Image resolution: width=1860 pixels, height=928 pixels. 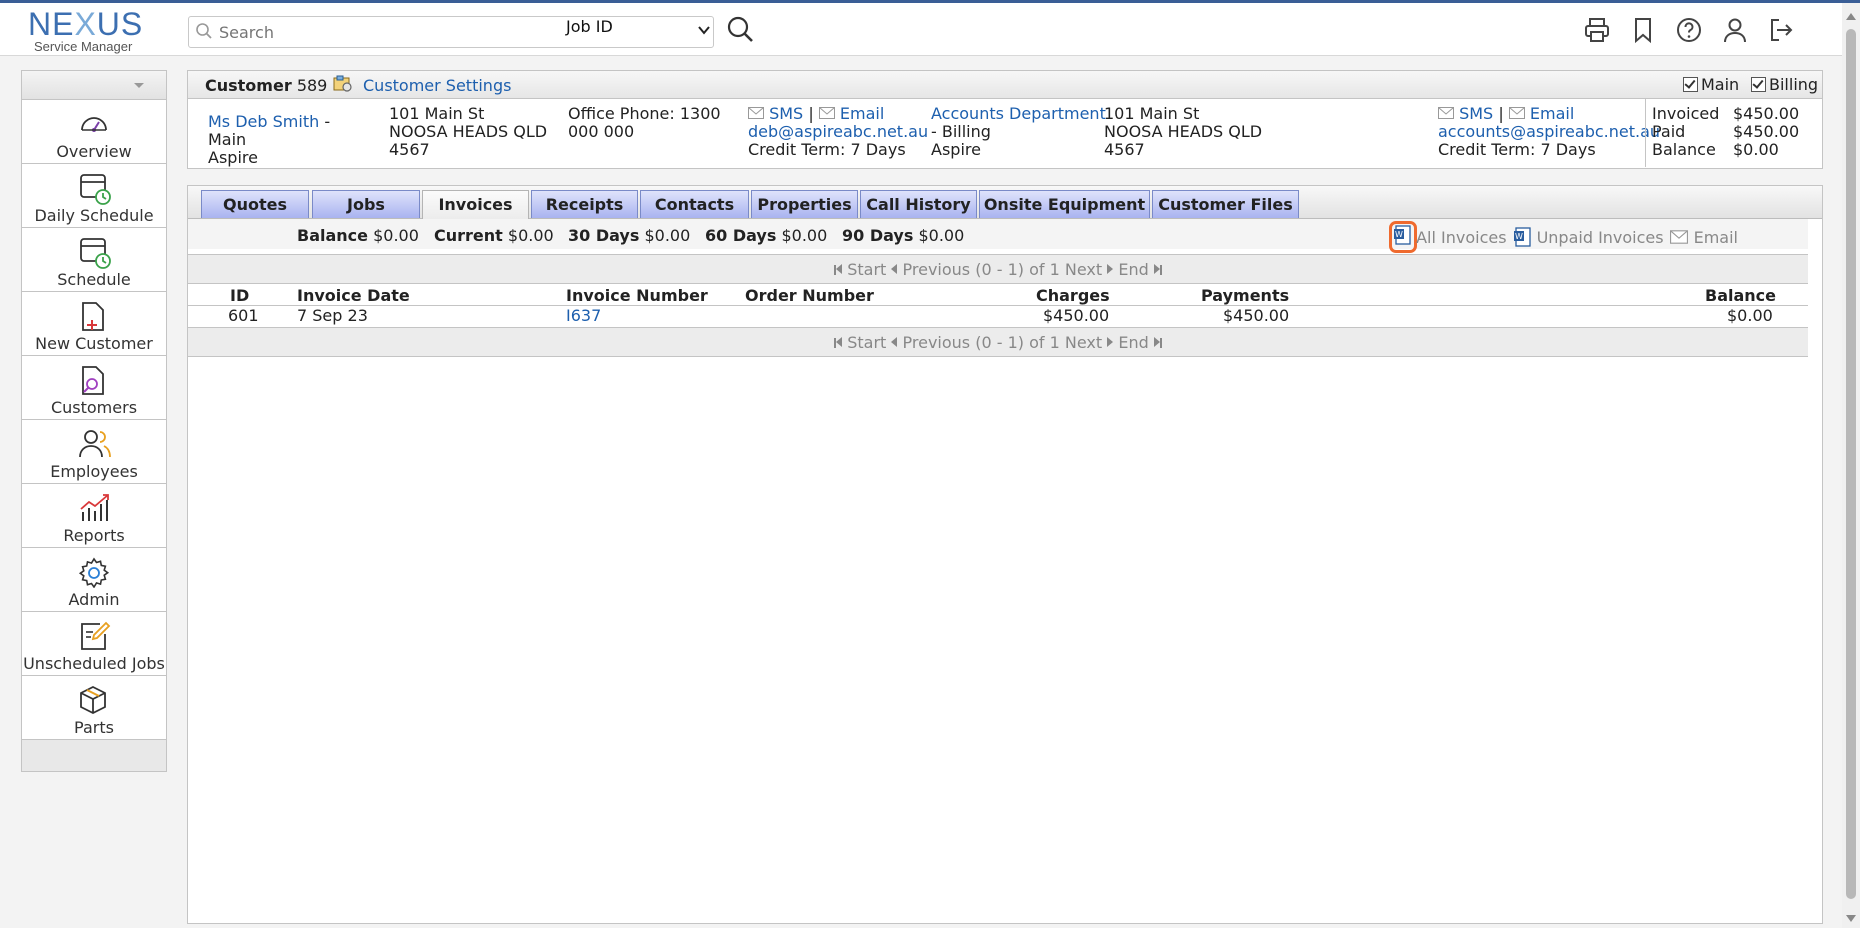 What do you see at coordinates (255, 204) in the screenshot?
I see `tab-quotes: Quotes` at bounding box center [255, 204].